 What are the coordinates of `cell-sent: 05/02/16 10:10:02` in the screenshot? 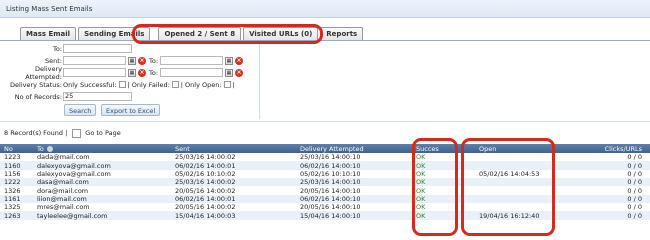 It's located at (233, 174).